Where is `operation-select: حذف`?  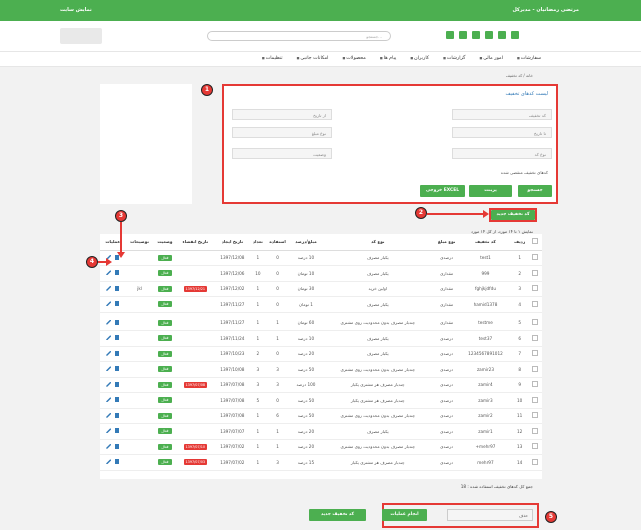
operation-select: حذف is located at coordinates (490, 515).